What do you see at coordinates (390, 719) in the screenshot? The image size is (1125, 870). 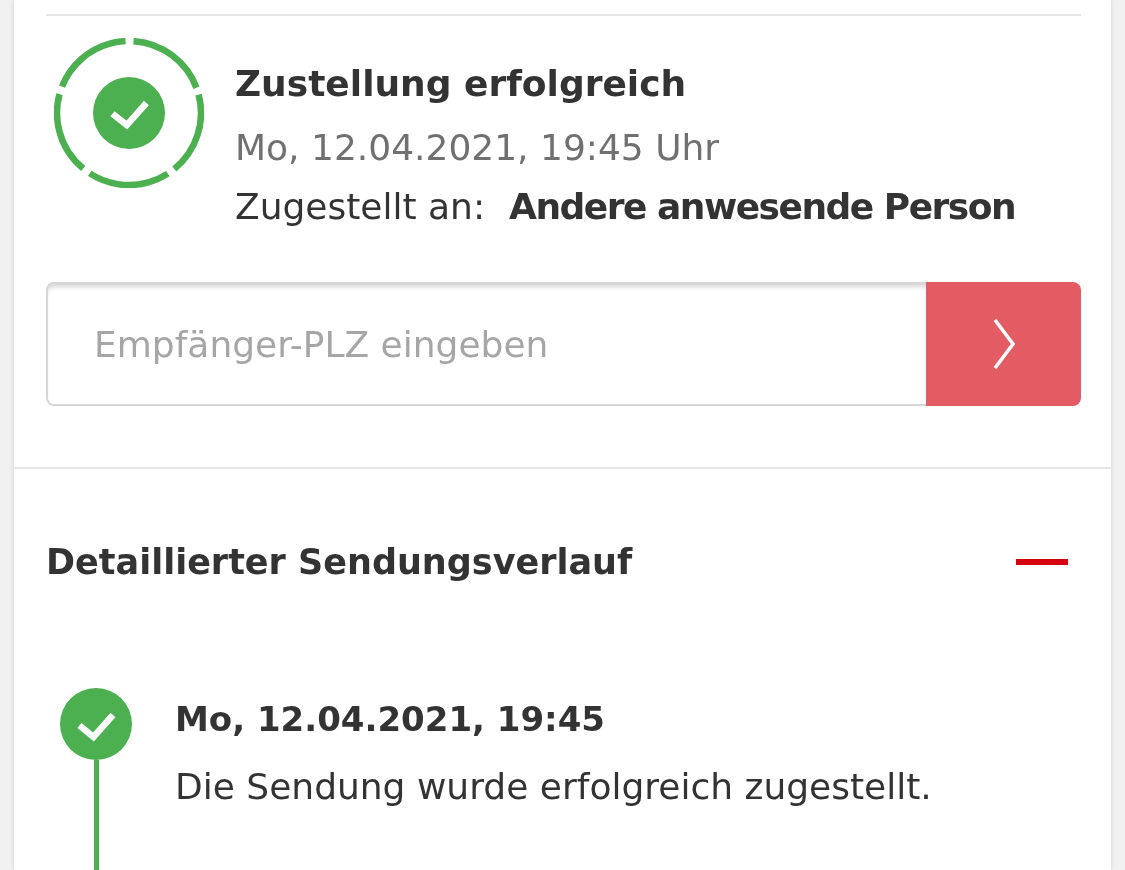 I see `event-time: Mo, 12.04.2021, 19:45` at bounding box center [390, 719].